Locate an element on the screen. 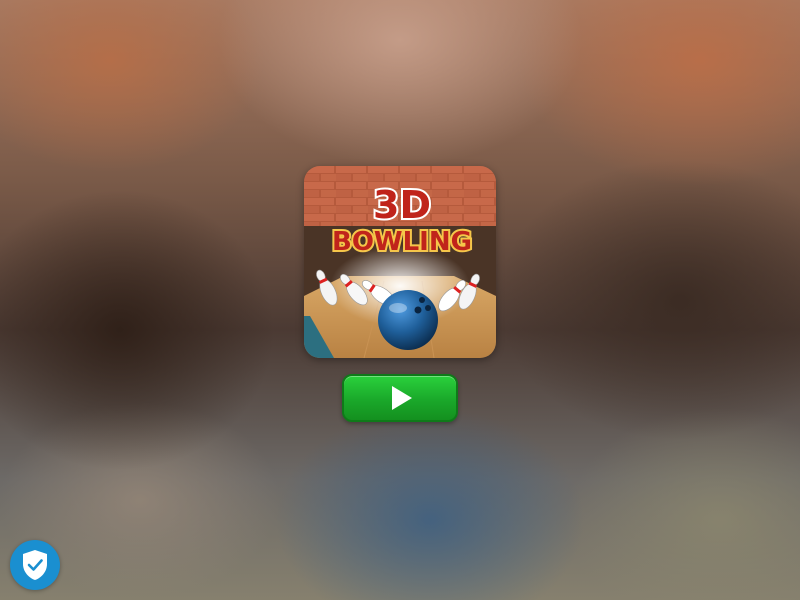 The height and width of the screenshot is (600, 800). shield-check-icon is located at coordinates (35, 565).